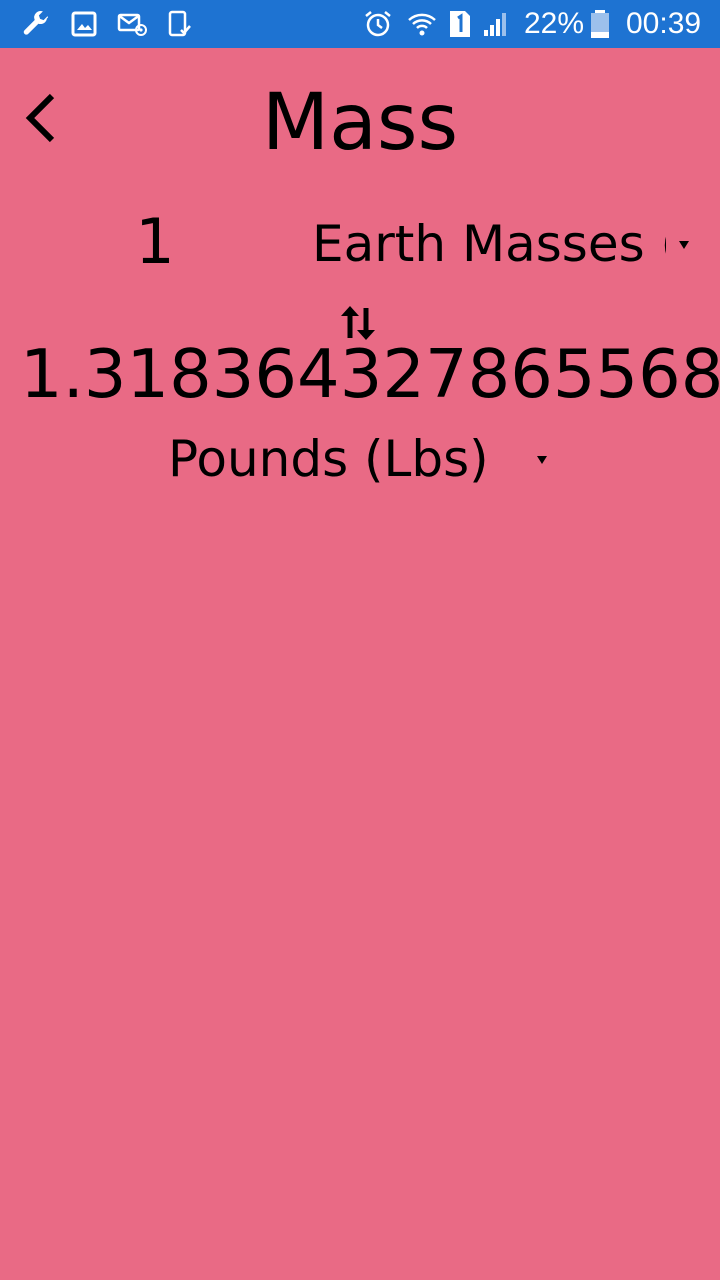  I want to click on page-title: Mass, so click(360, 123).